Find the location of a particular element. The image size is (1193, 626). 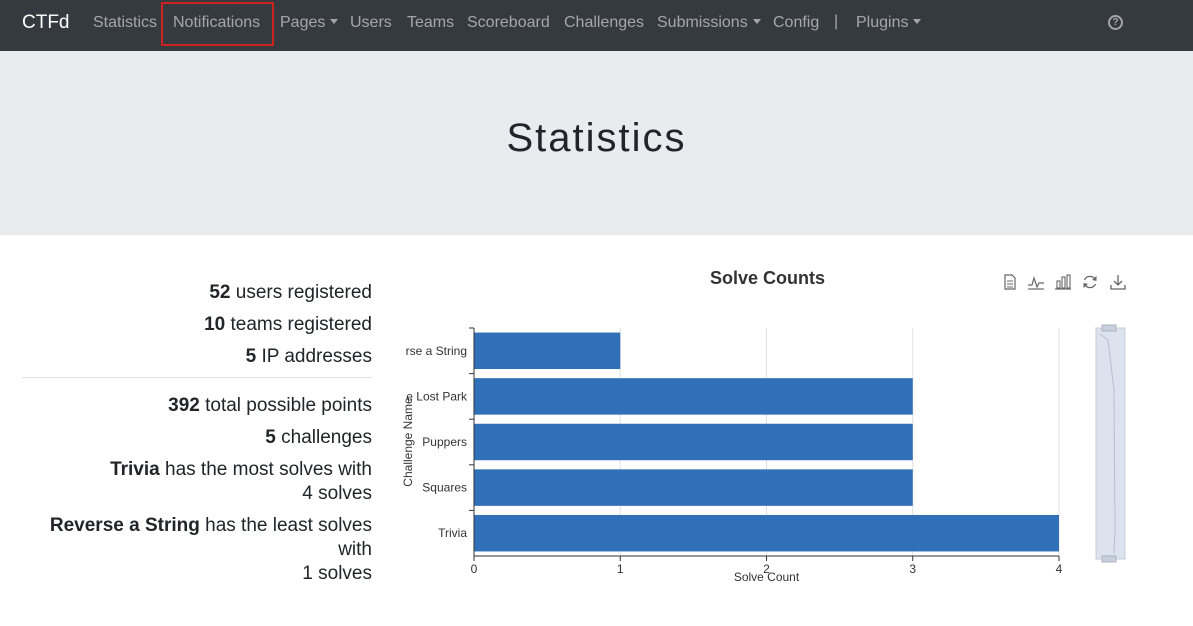

nav-users: Users is located at coordinates (371, 23).